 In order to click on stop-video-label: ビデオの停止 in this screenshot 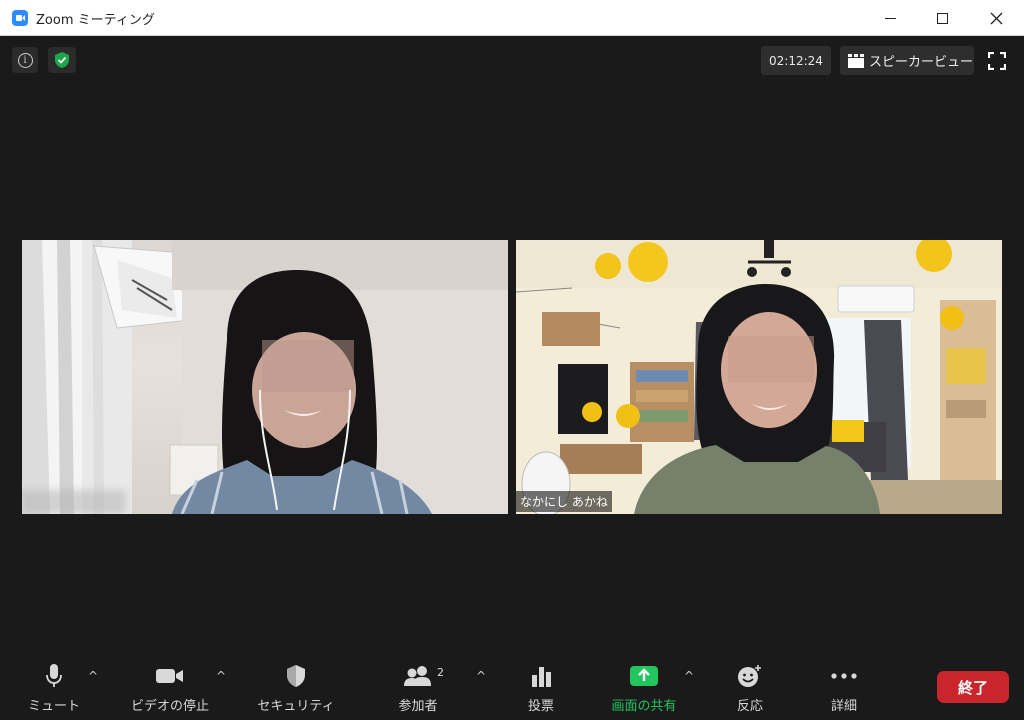, I will do `click(169, 706)`.